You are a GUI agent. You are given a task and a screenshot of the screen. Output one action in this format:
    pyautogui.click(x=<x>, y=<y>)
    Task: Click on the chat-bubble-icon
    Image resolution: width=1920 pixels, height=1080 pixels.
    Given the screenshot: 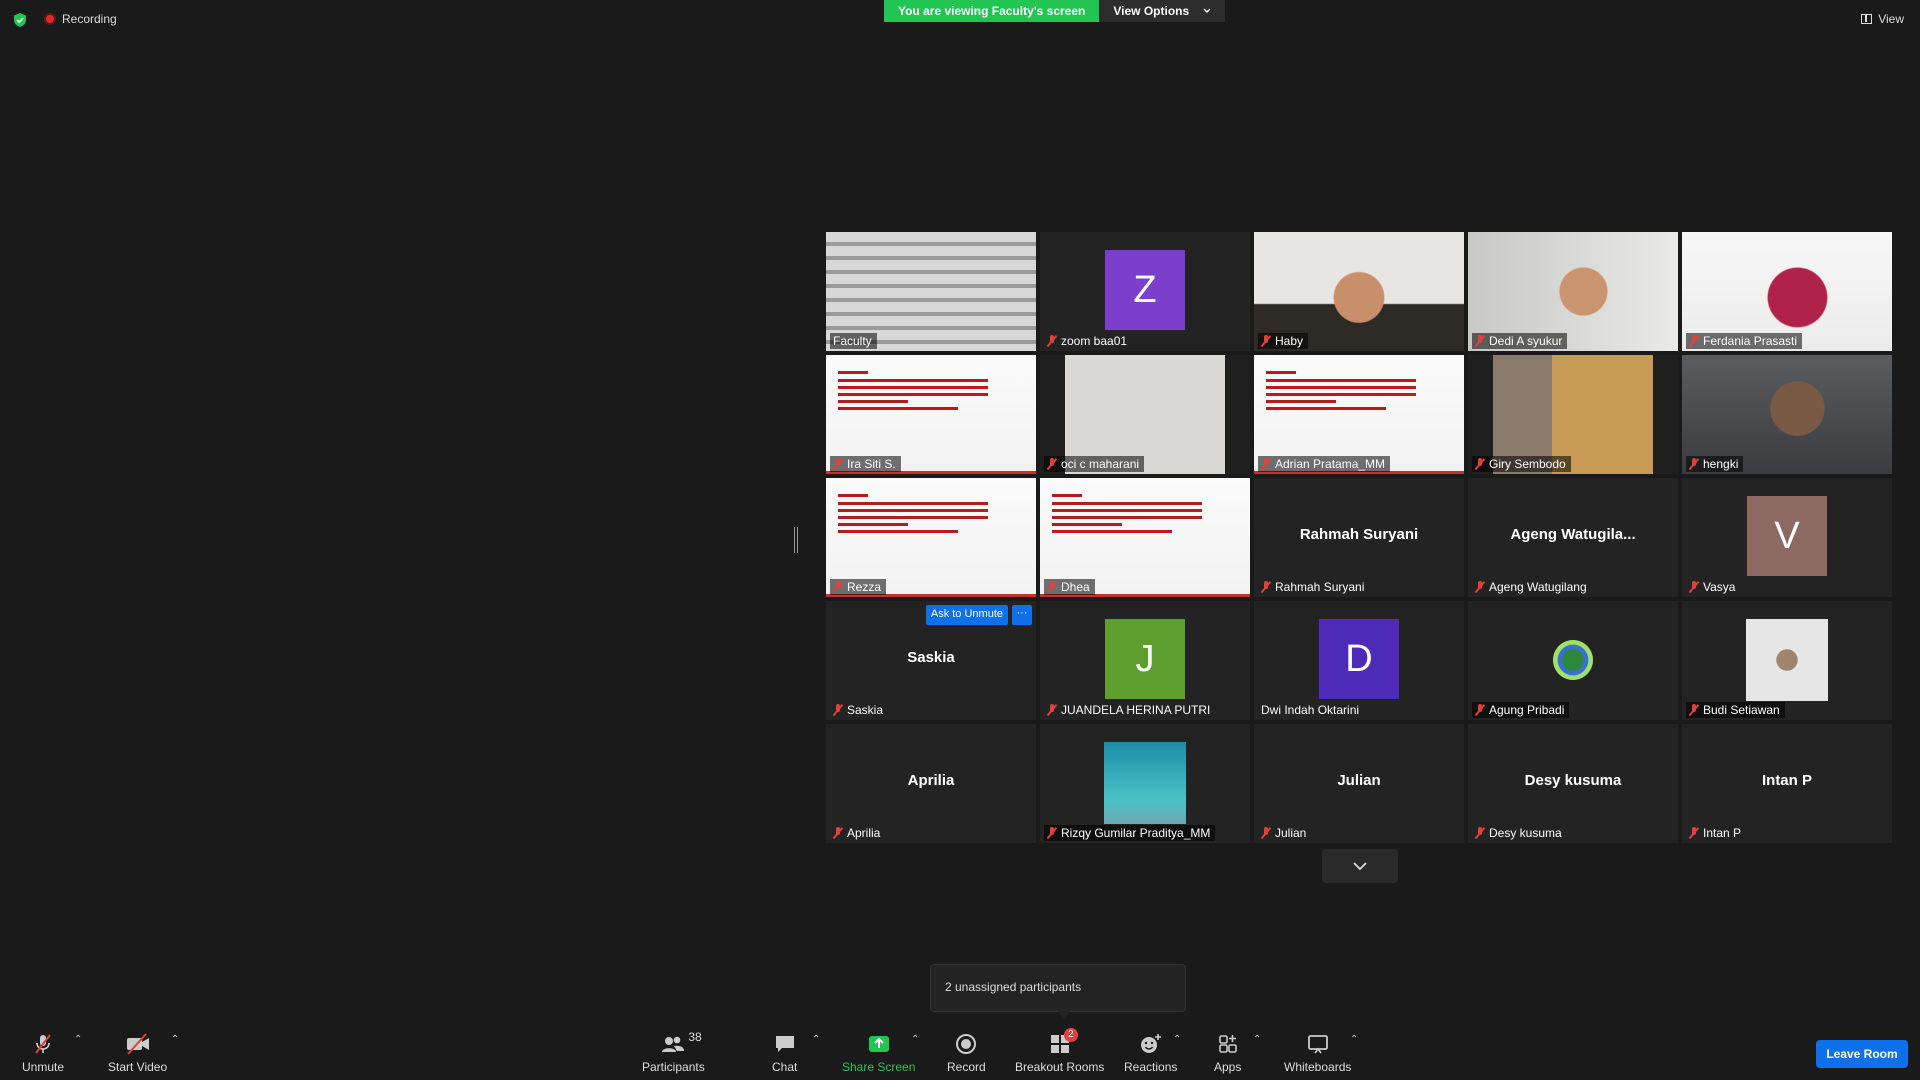 What is the action you would take?
    pyautogui.click(x=784, y=1044)
    